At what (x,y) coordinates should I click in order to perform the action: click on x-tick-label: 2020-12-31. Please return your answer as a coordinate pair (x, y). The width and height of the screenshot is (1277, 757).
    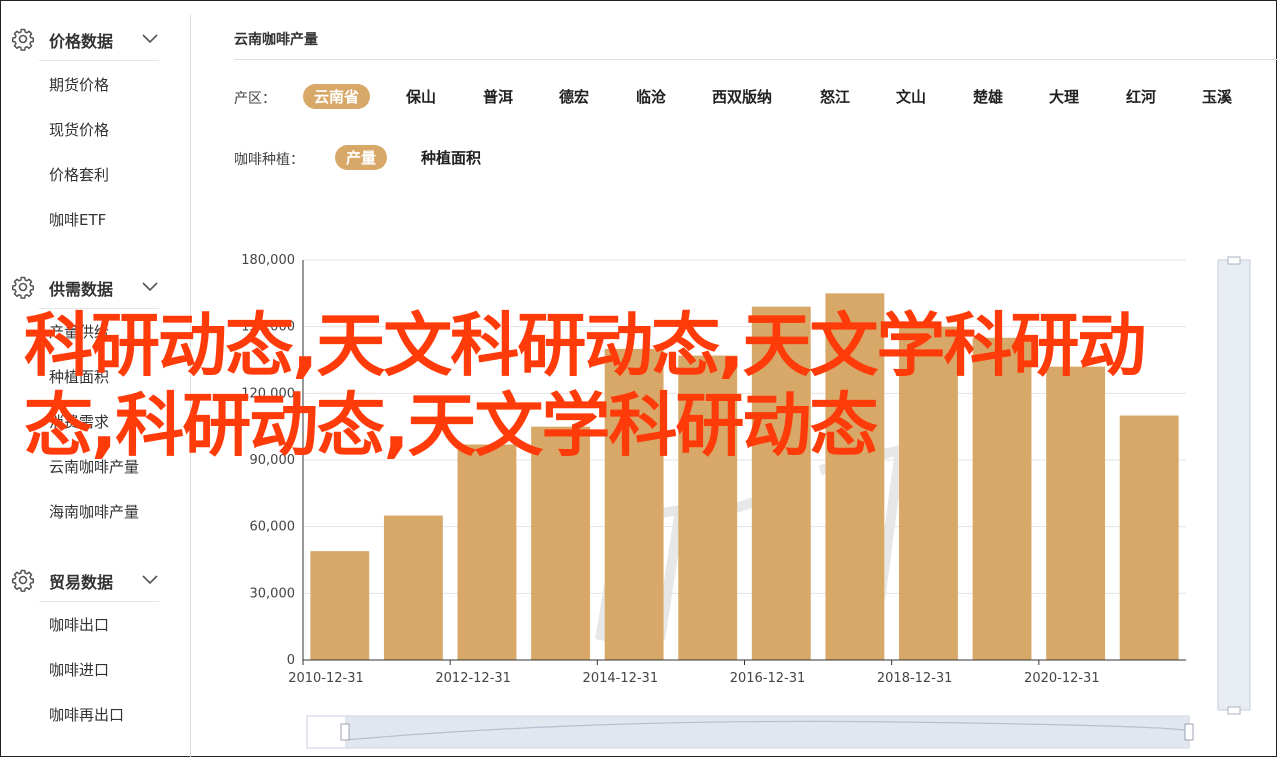
    Looking at the image, I should click on (1062, 678).